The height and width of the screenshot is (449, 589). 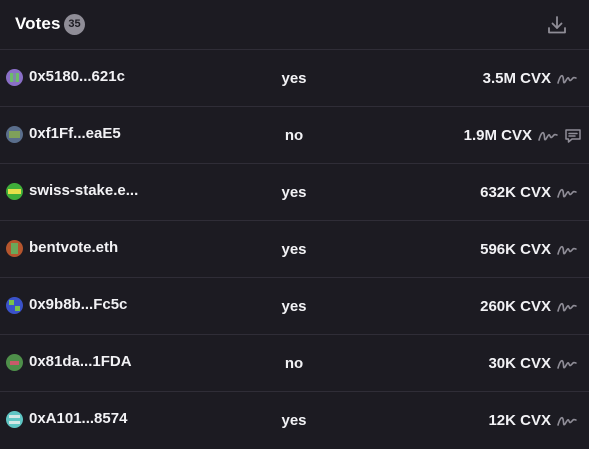 I want to click on vote-row: 0xf1Ff...eaE5 no 1.9M CVX, so click(x=294, y=135).